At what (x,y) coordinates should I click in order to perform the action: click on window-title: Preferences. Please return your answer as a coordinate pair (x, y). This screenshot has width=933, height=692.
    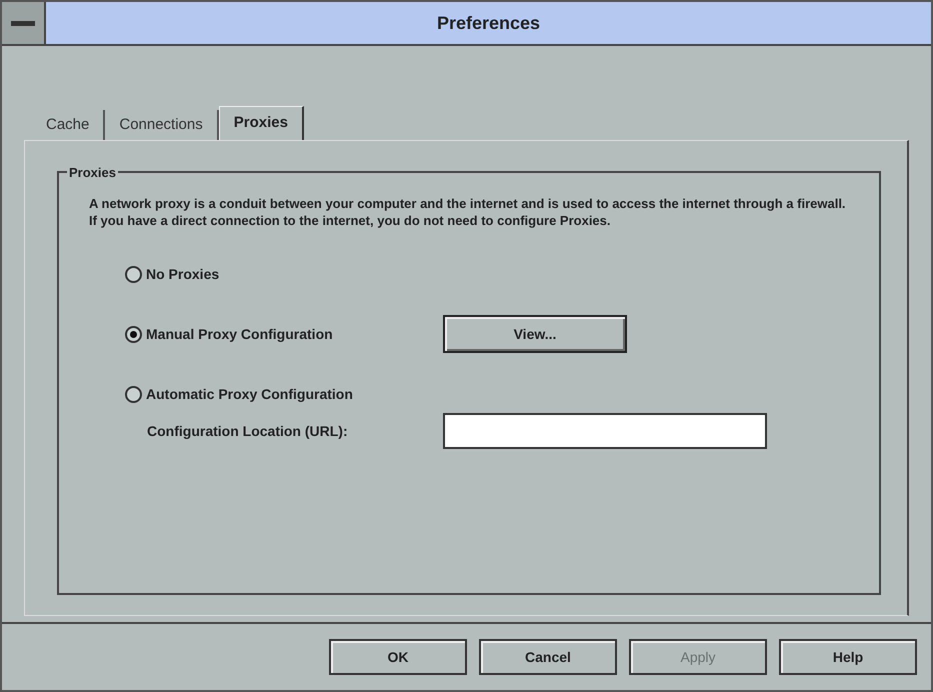
    Looking at the image, I should click on (489, 23).